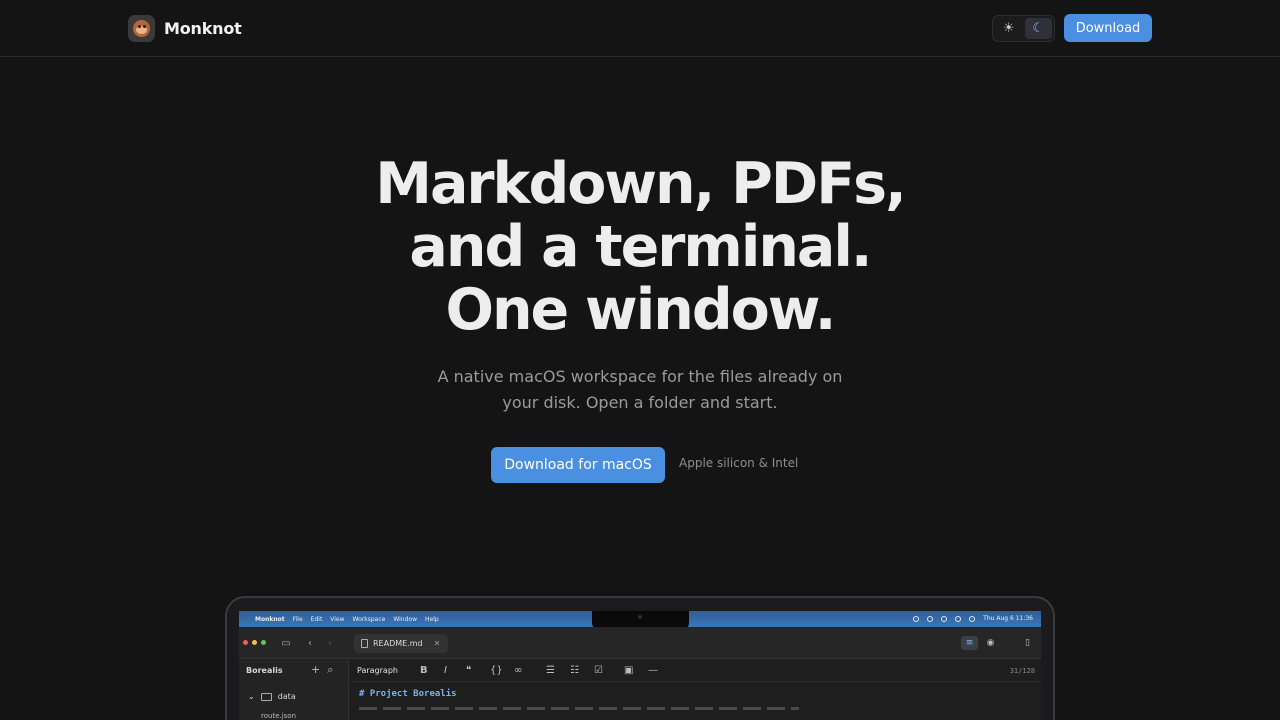 This screenshot has width=1280, height=720. Describe the element at coordinates (408, 694) in the screenshot. I see `markdown-heading-line: # Project Borealis` at that location.